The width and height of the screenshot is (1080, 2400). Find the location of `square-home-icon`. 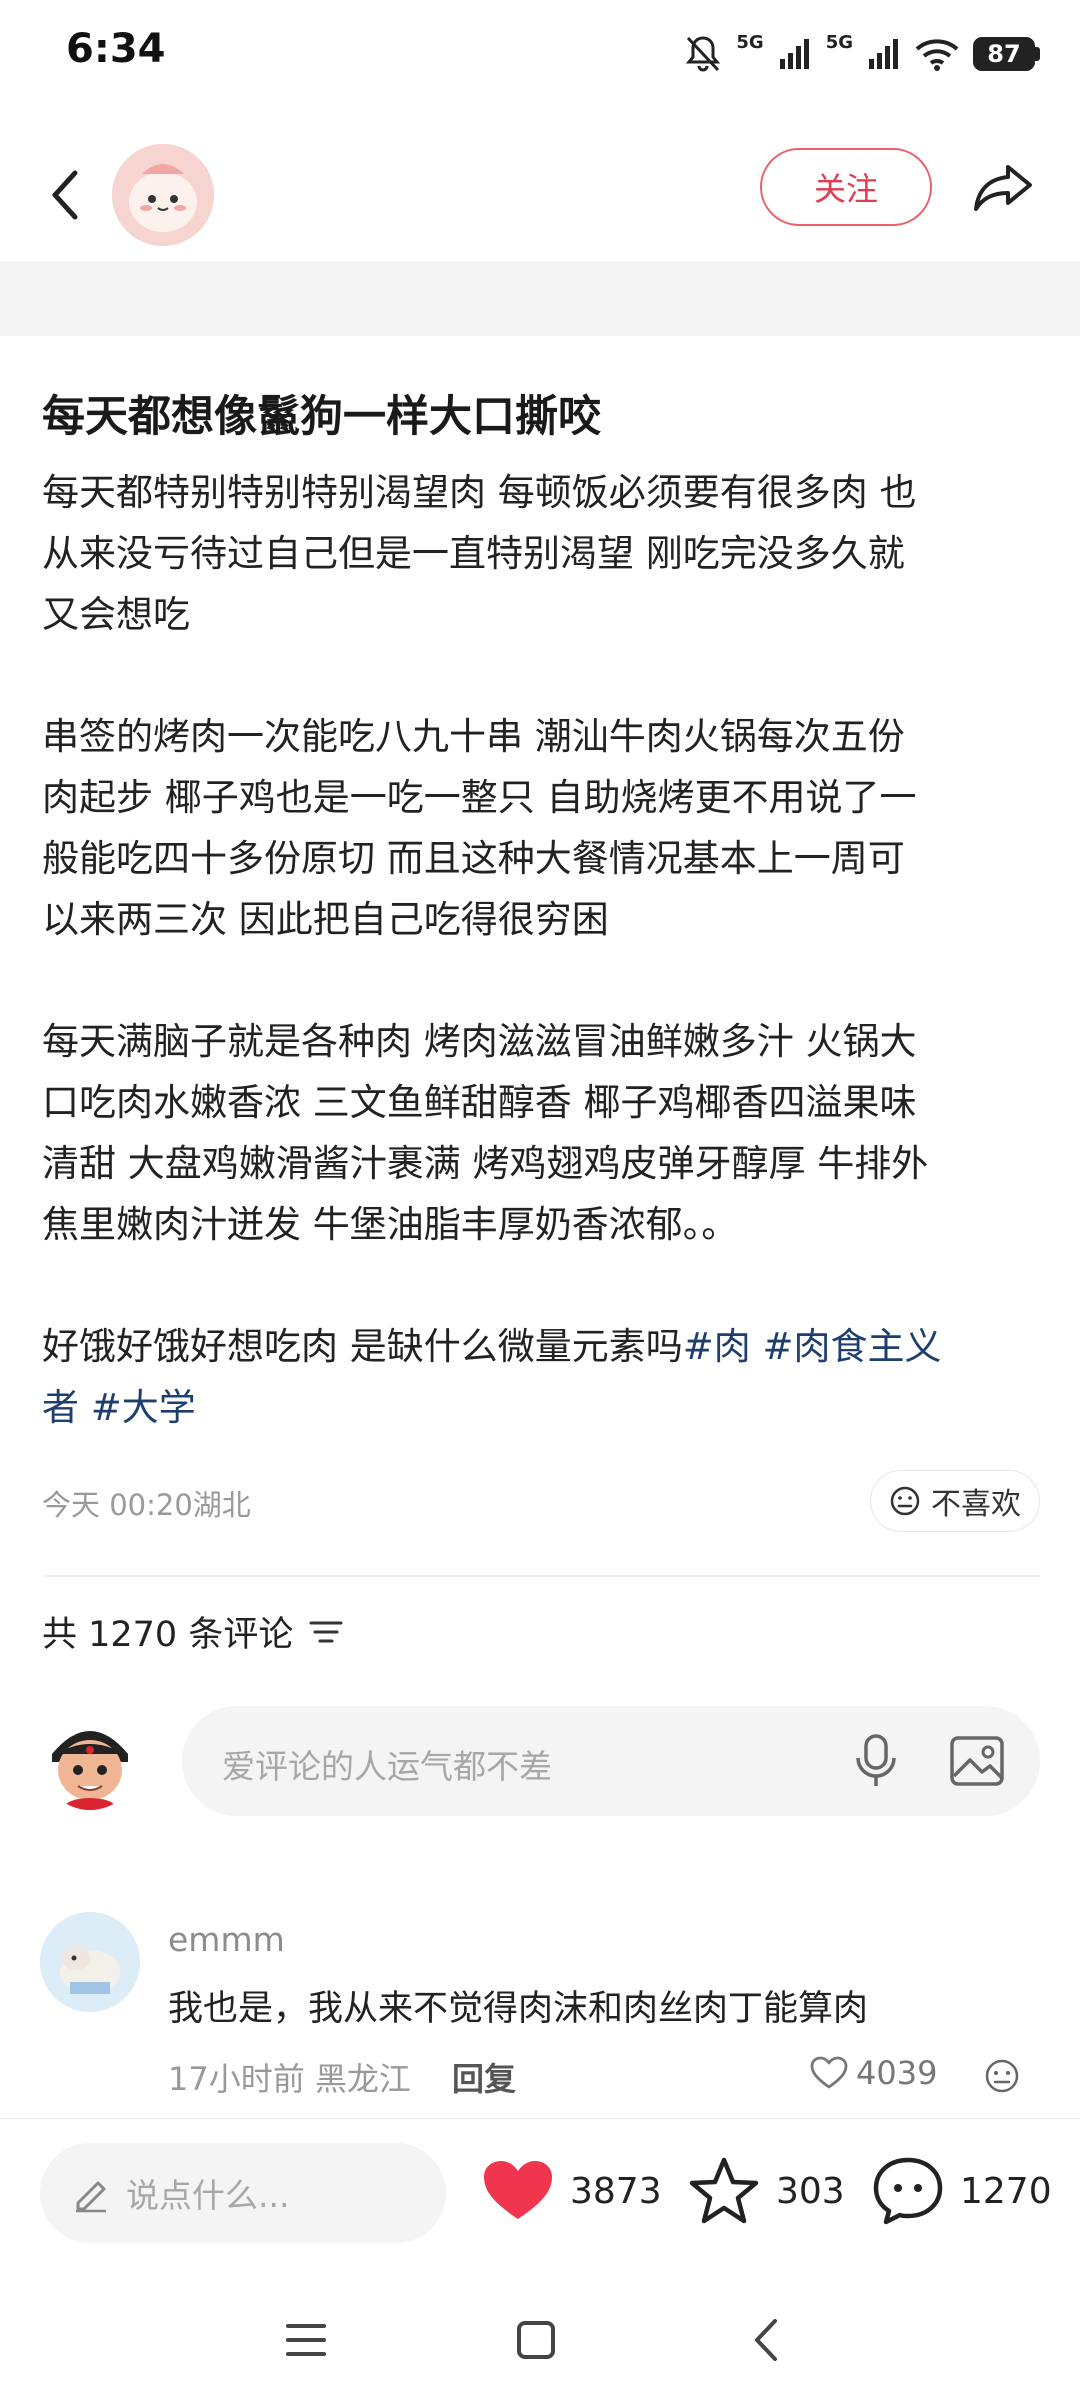

square-home-icon is located at coordinates (536, 2340).